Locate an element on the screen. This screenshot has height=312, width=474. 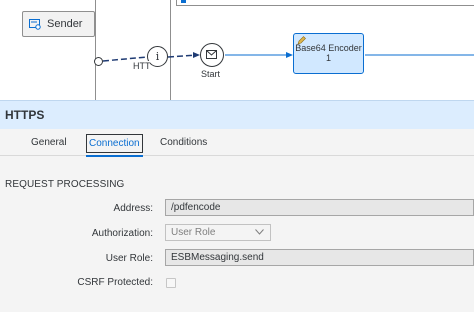
sender-participant: Sender is located at coordinates (58, 24).